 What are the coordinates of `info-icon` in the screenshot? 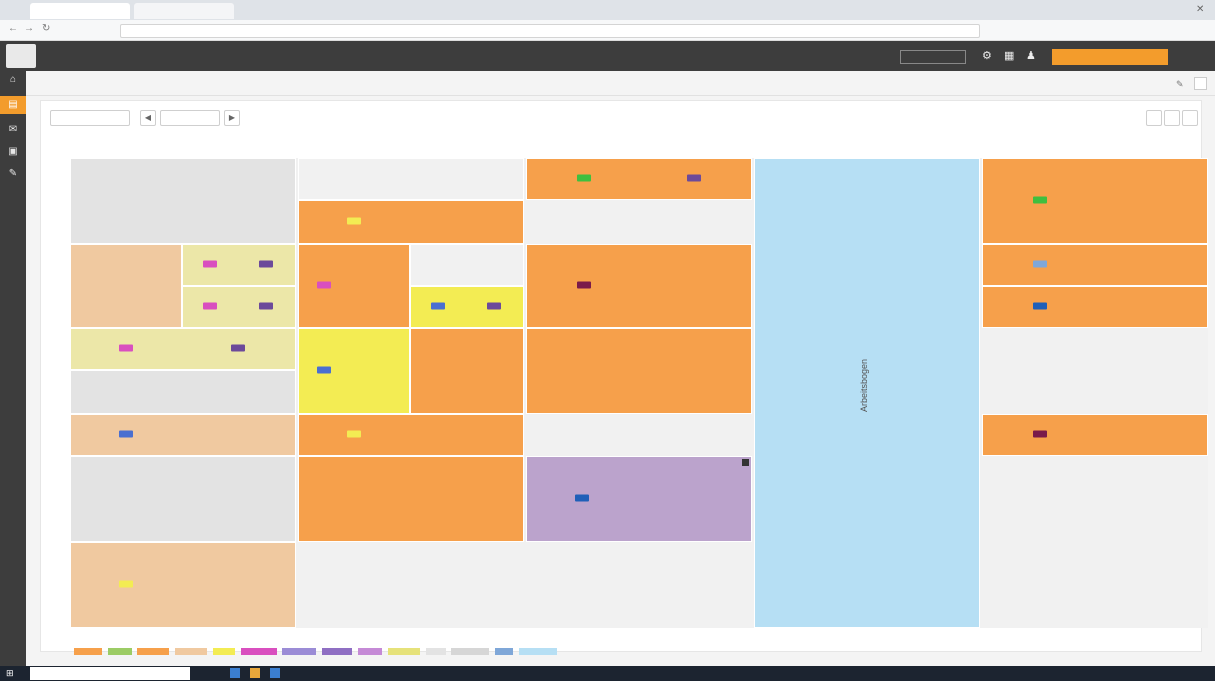 It's located at (745, 462).